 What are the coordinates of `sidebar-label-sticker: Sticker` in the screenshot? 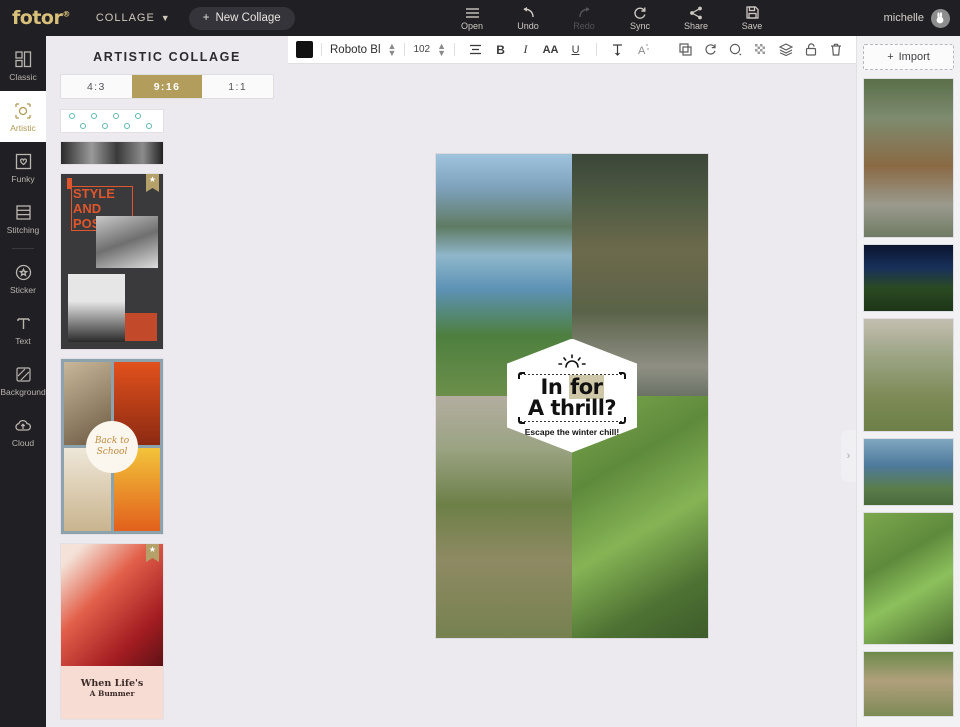 It's located at (23, 289).